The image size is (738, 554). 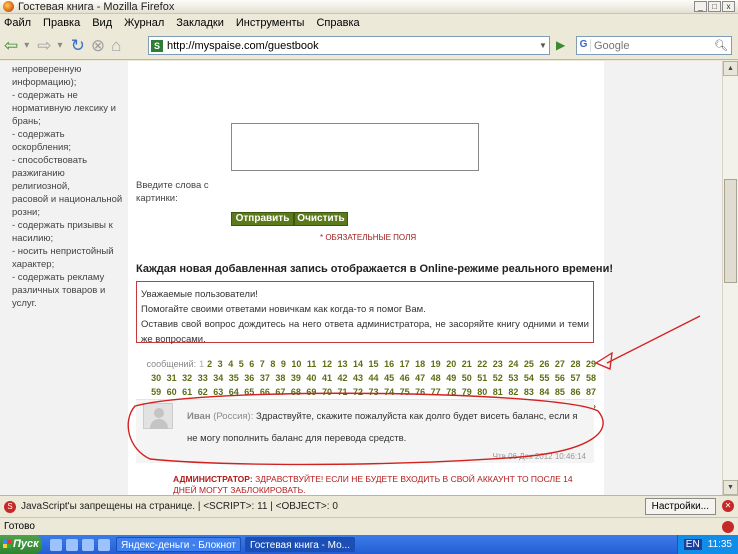 What do you see at coordinates (98, 46) in the screenshot?
I see `stop-icon: ⊗` at bounding box center [98, 46].